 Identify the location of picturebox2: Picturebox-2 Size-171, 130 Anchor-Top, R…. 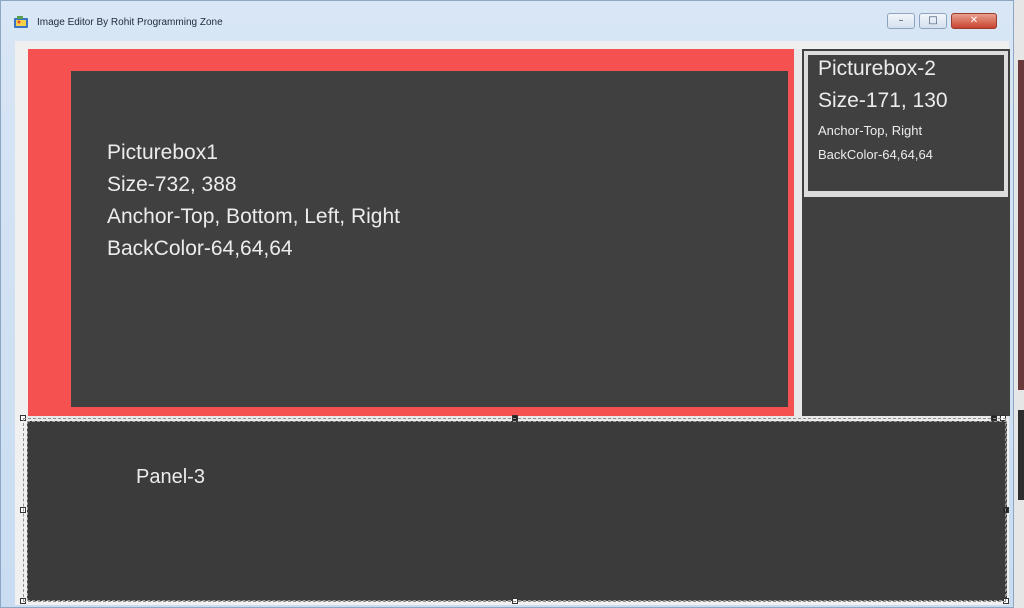
(906, 123).